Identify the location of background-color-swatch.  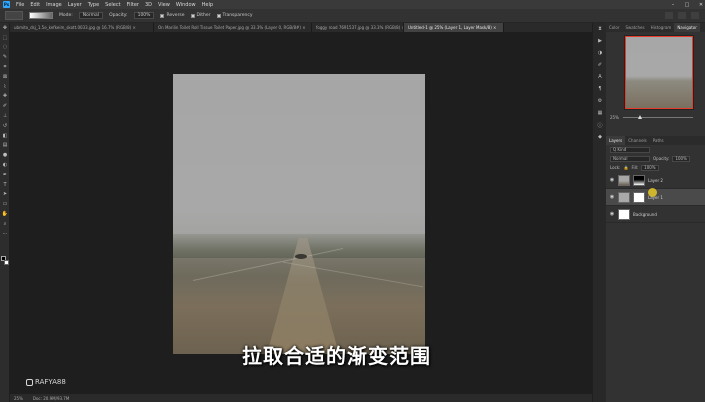
(6, 262).